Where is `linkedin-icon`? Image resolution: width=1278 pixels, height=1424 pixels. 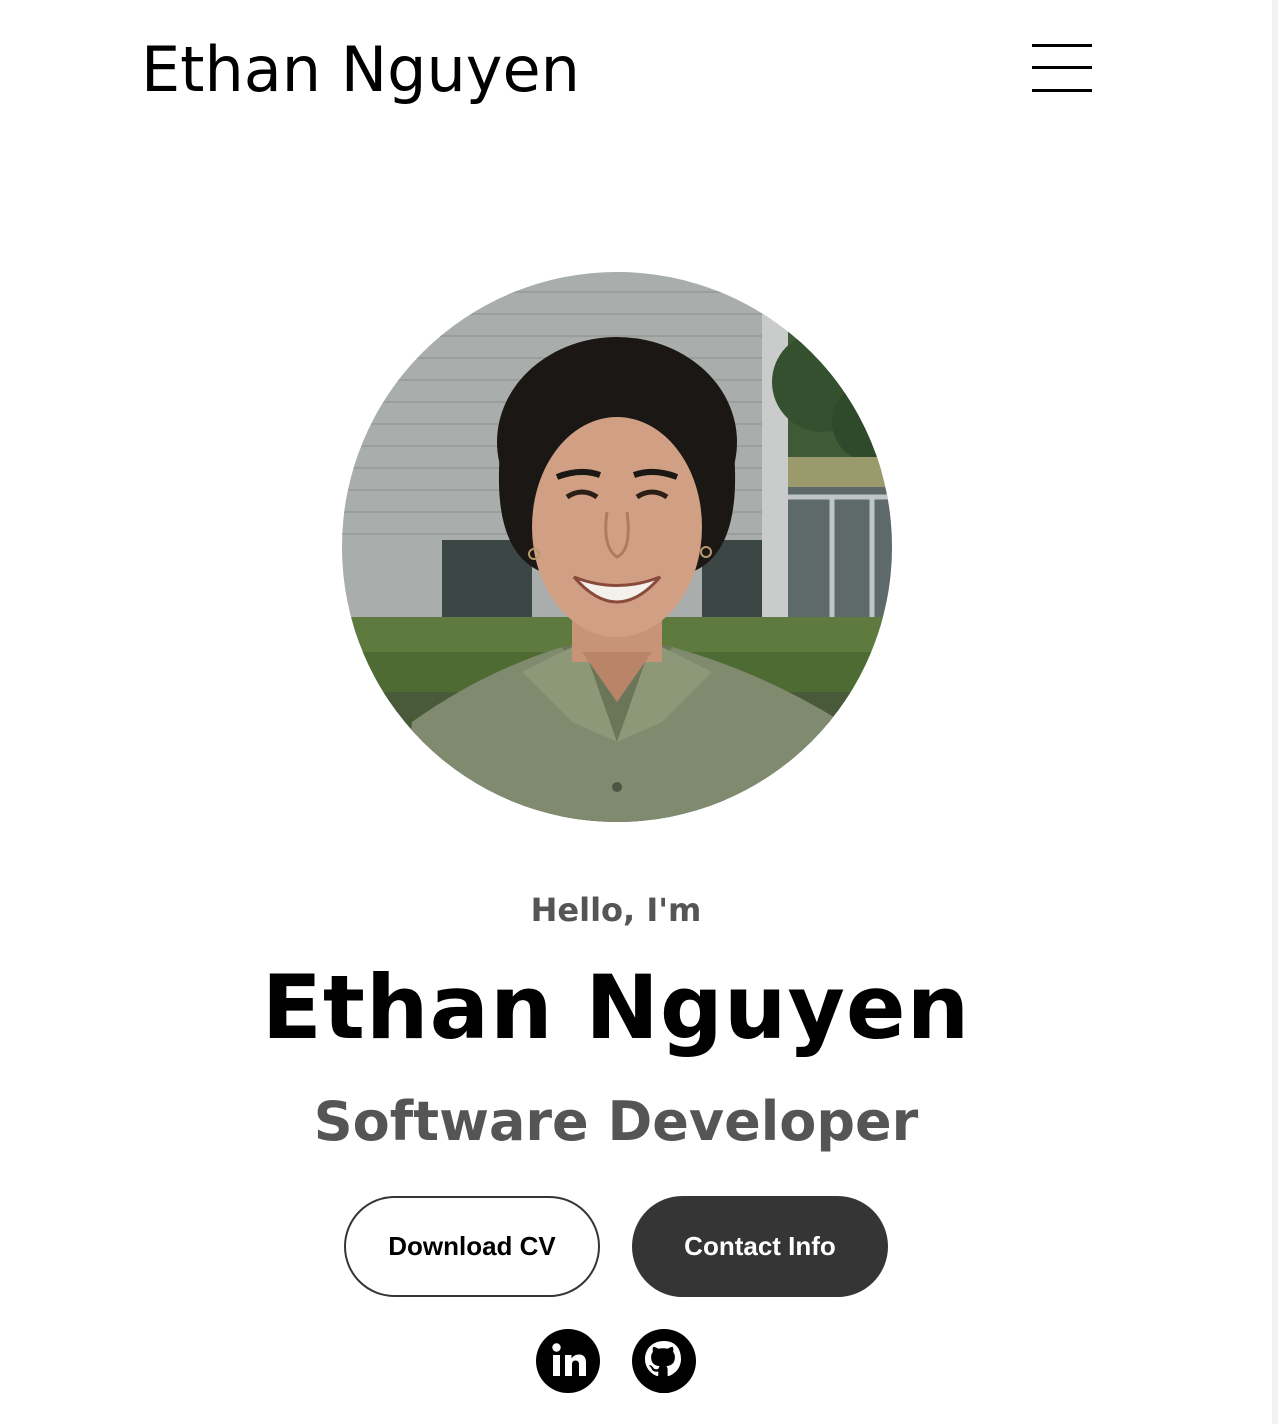
linkedin-icon is located at coordinates (568, 1361).